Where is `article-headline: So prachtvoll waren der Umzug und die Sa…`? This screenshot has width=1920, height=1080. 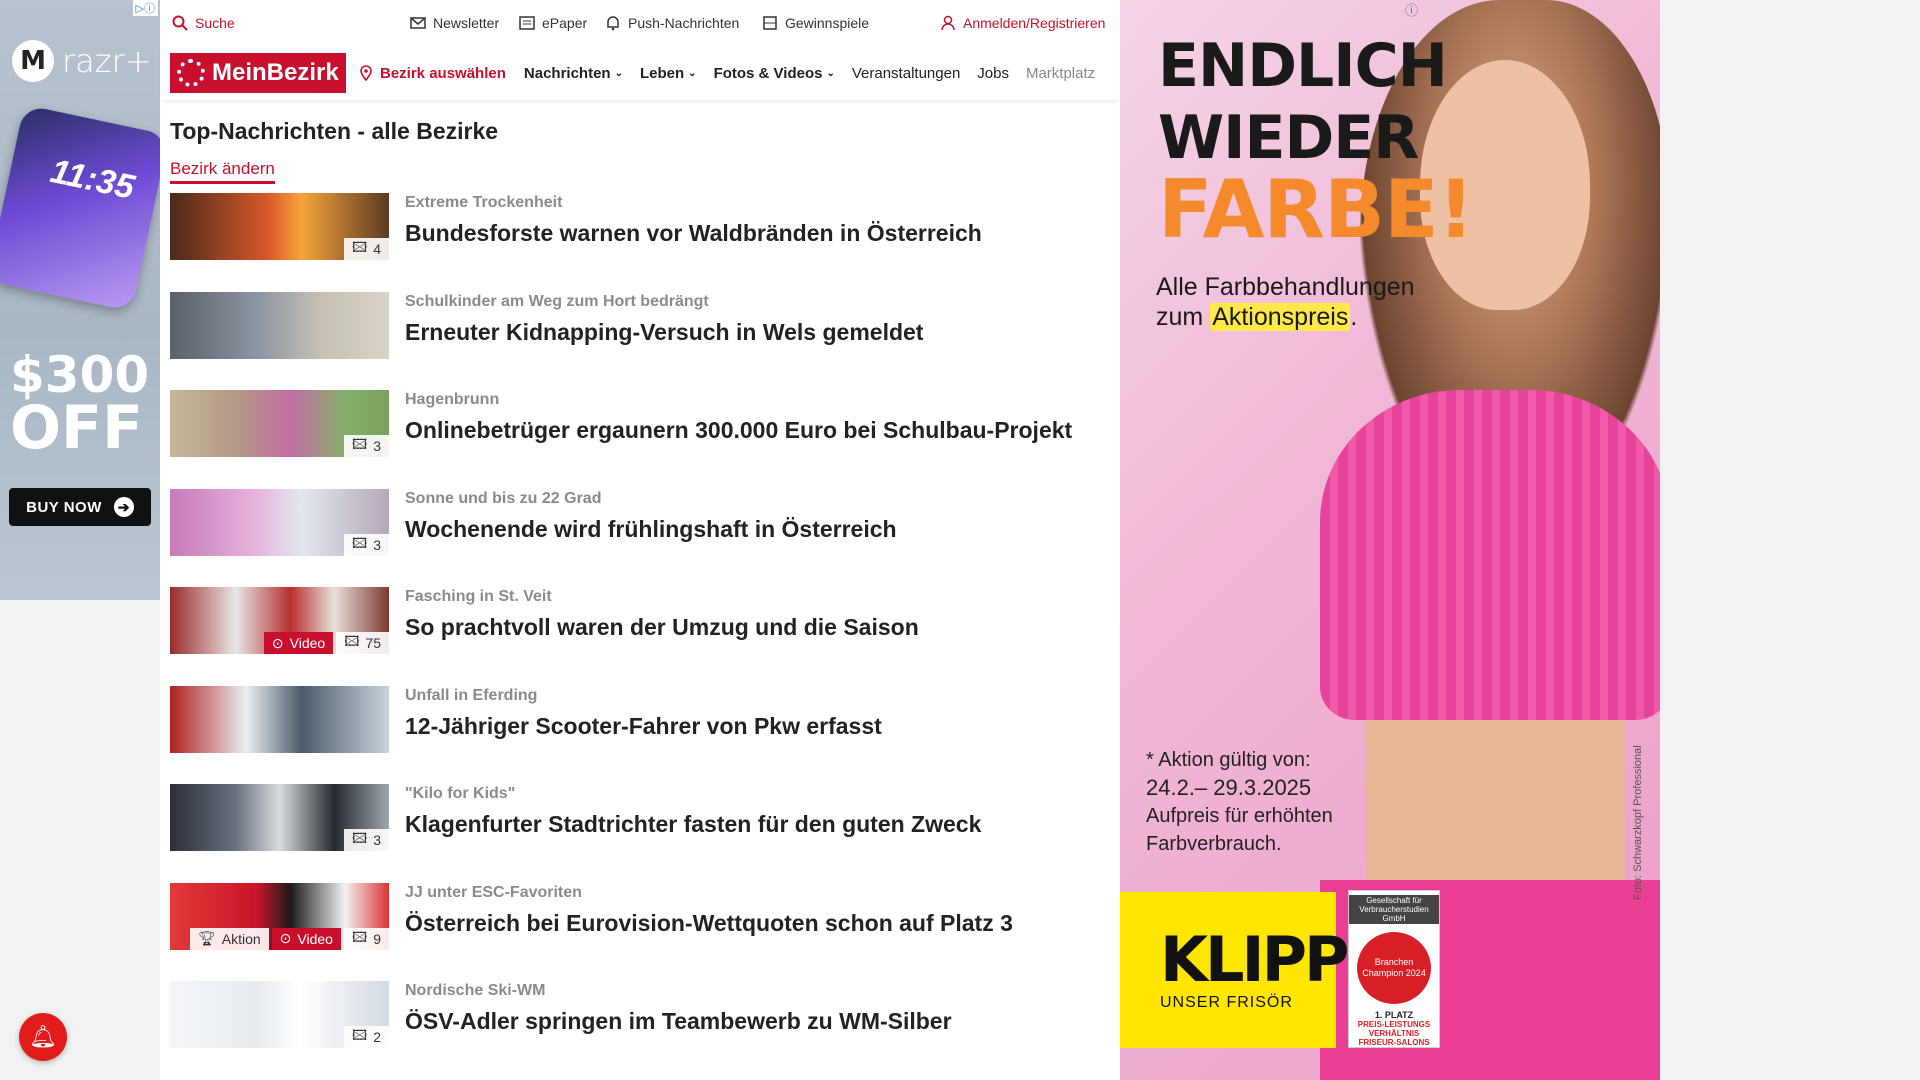 article-headline: So prachtvoll waren der Umzug und die Sa… is located at coordinates (662, 627).